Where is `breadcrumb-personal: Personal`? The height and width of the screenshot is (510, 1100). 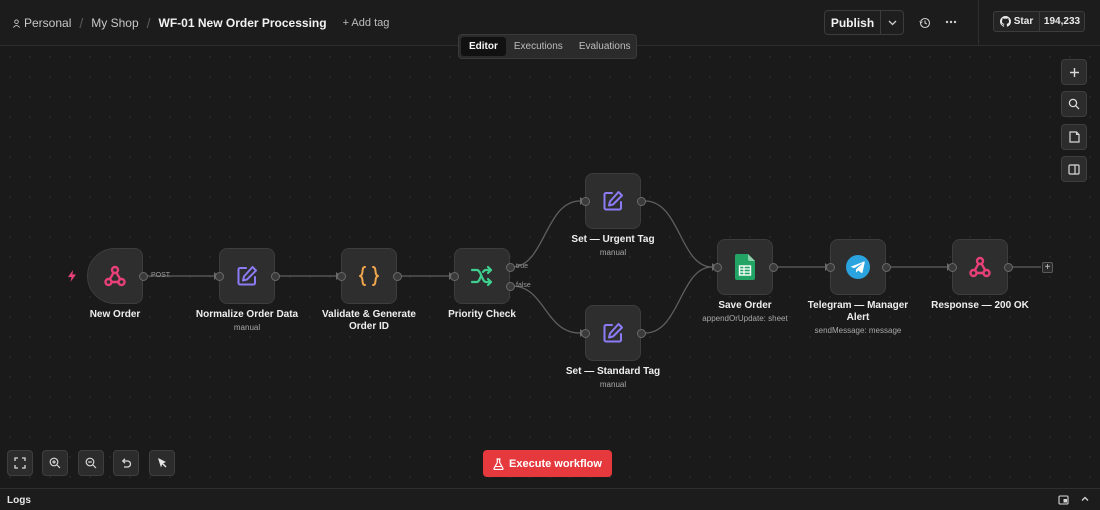
breadcrumb-personal: Personal is located at coordinates (41, 23).